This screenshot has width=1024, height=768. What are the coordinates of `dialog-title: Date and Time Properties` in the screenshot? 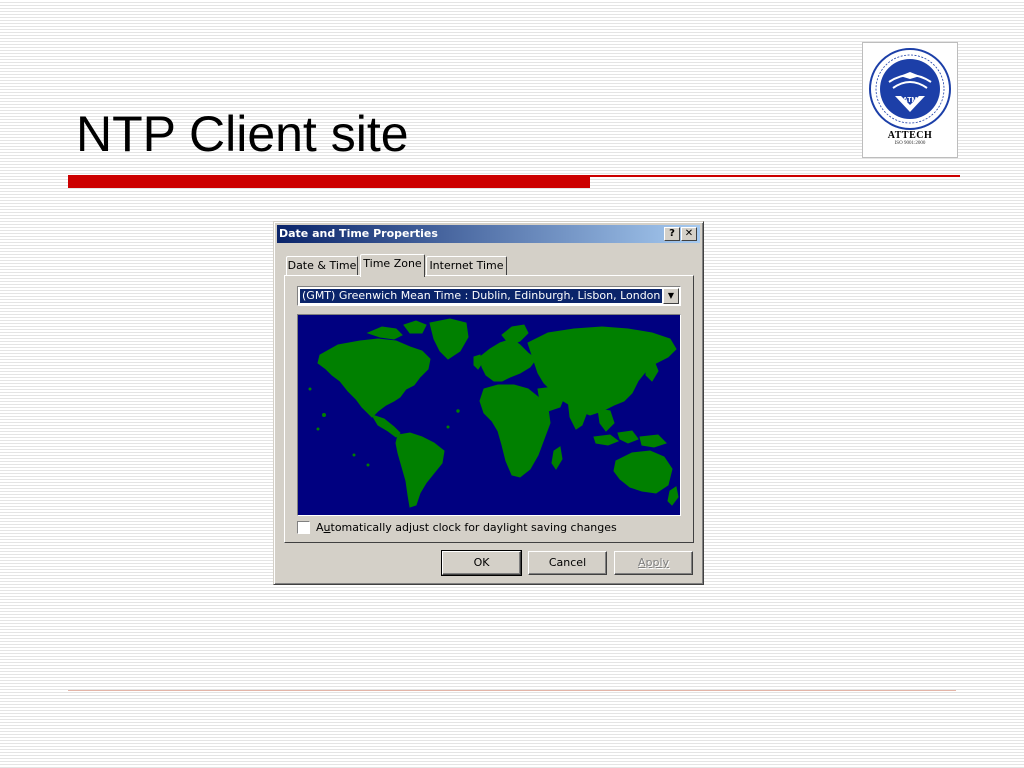 It's located at (358, 233).